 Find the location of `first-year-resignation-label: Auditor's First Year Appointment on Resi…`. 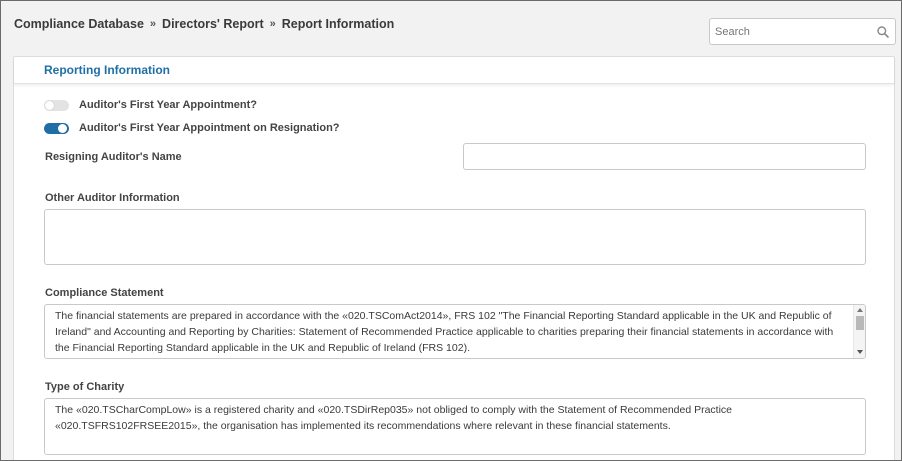

first-year-resignation-label: Auditor's First Year Appointment on Resi… is located at coordinates (209, 128).